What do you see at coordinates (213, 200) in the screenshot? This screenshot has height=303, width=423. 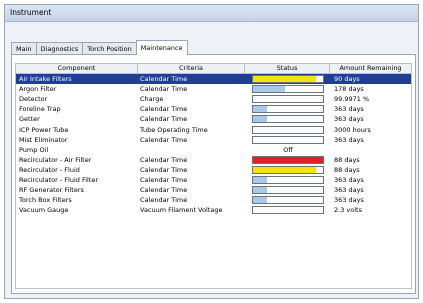 I see `table-row: Torch Box Filters Calendar Time 363 days` at bounding box center [213, 200].